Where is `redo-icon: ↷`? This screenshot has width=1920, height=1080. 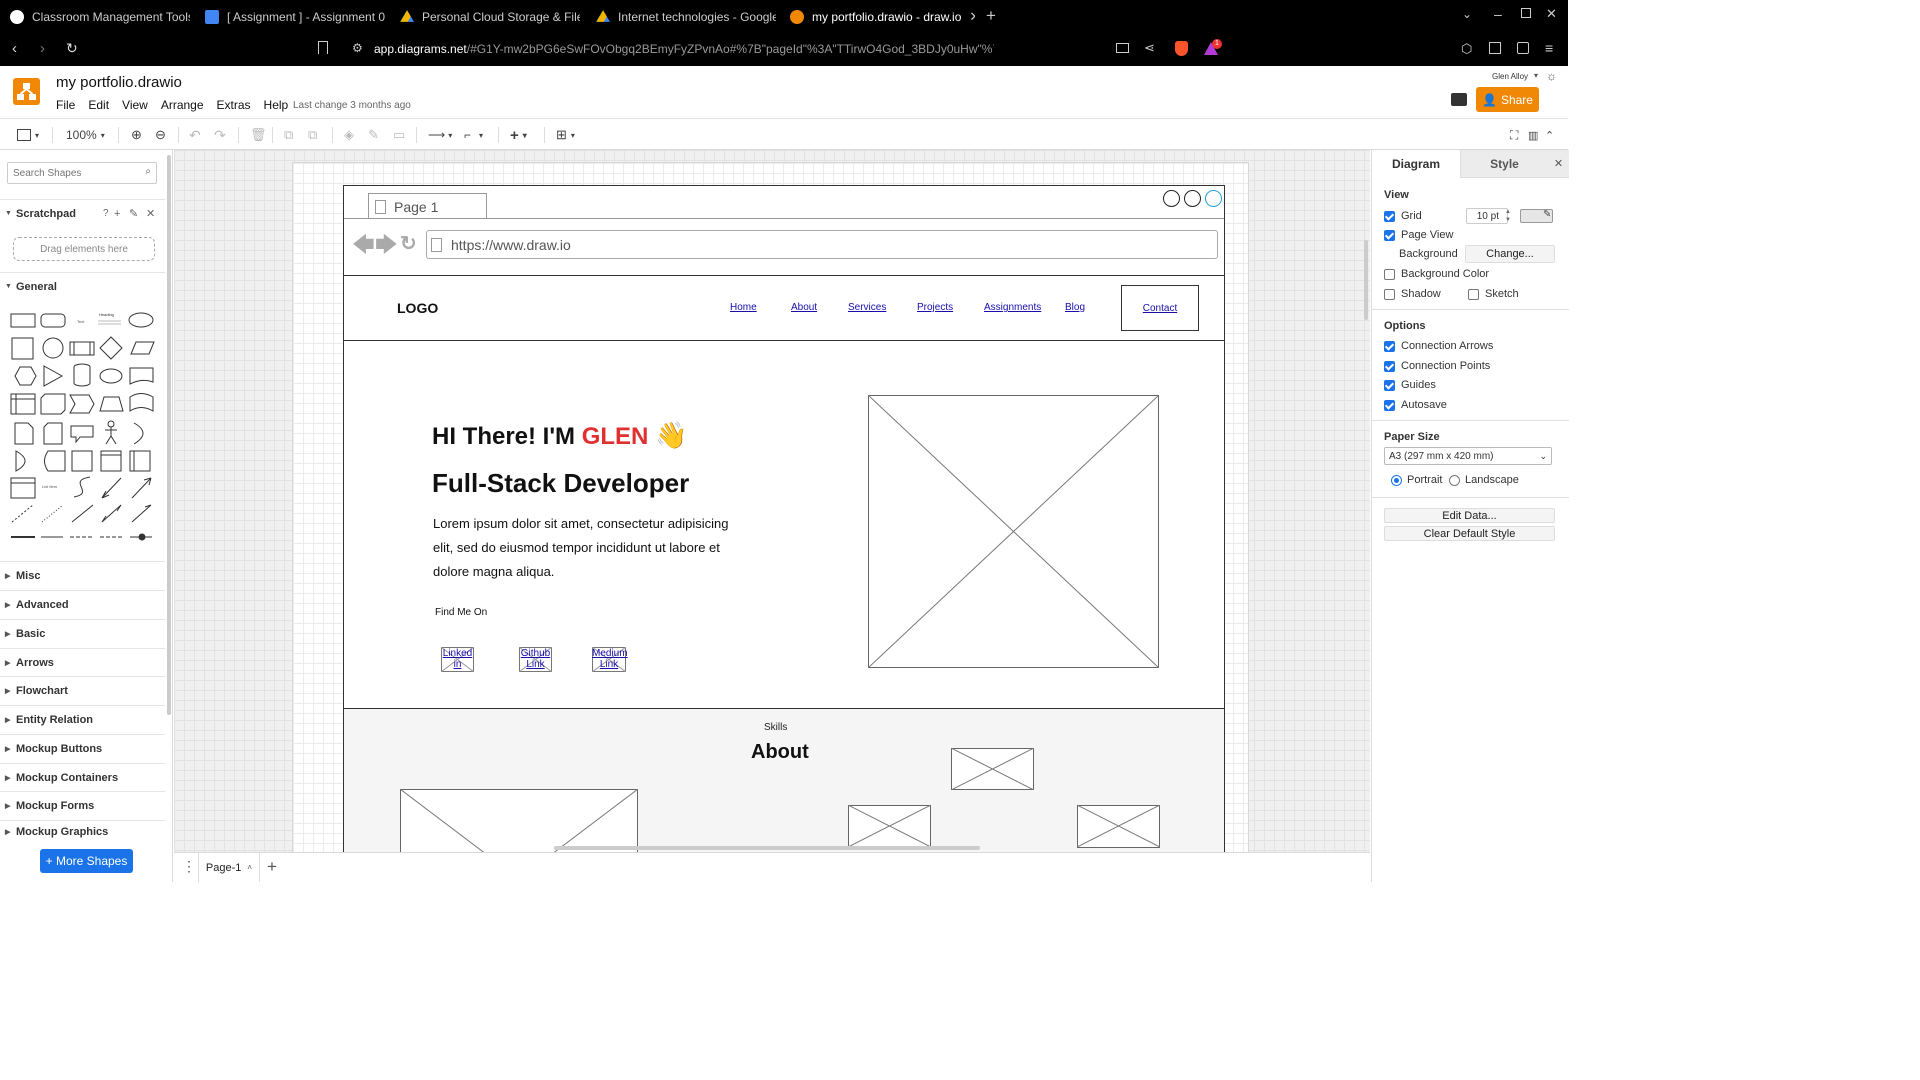 redo-icon: ↷ is located at coordinates (220, 135).